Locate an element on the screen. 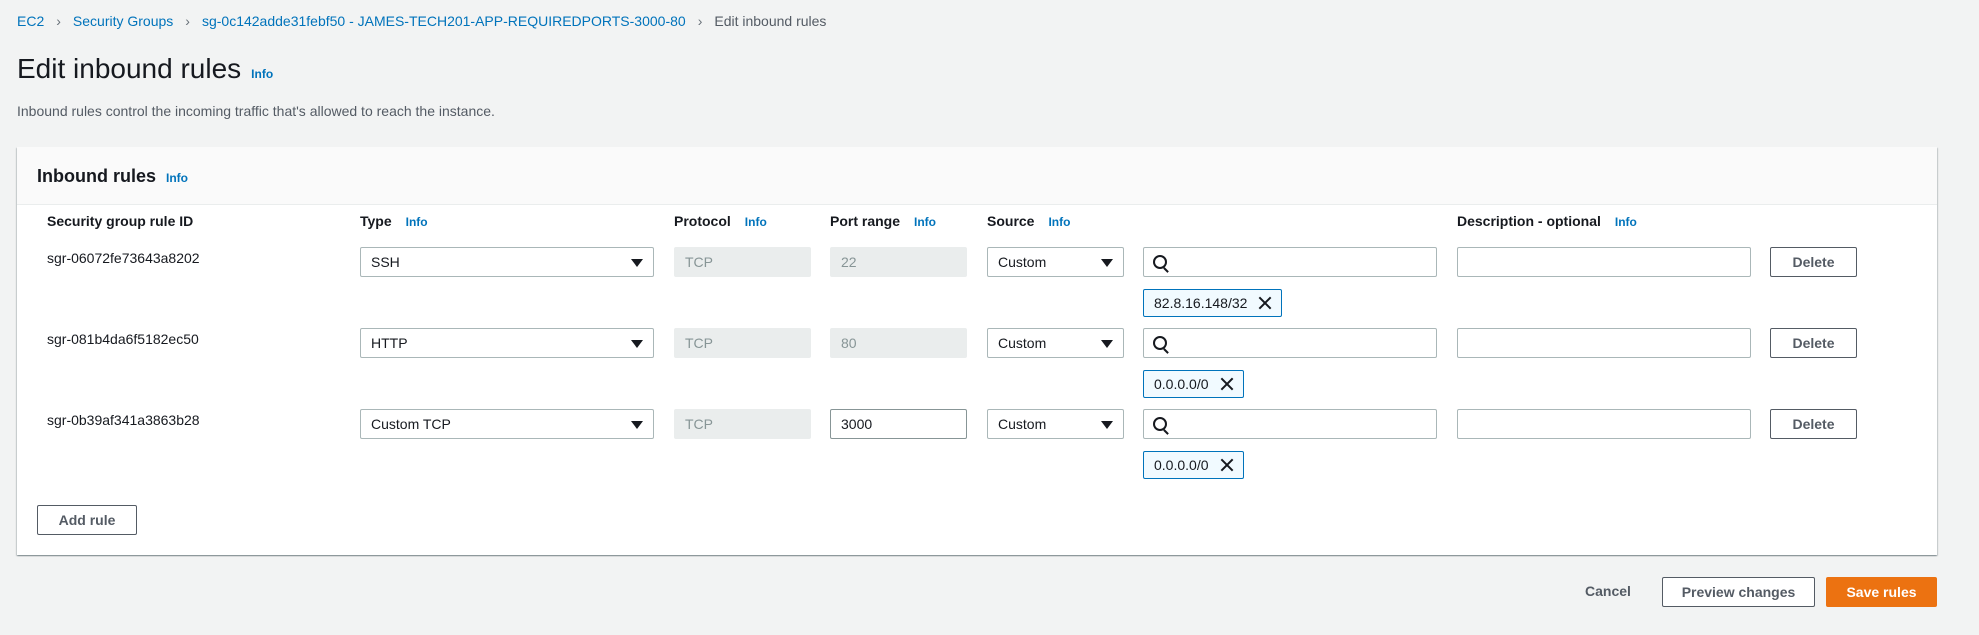  col-protocol-label: Protocol is located at coordinates (702, 221).